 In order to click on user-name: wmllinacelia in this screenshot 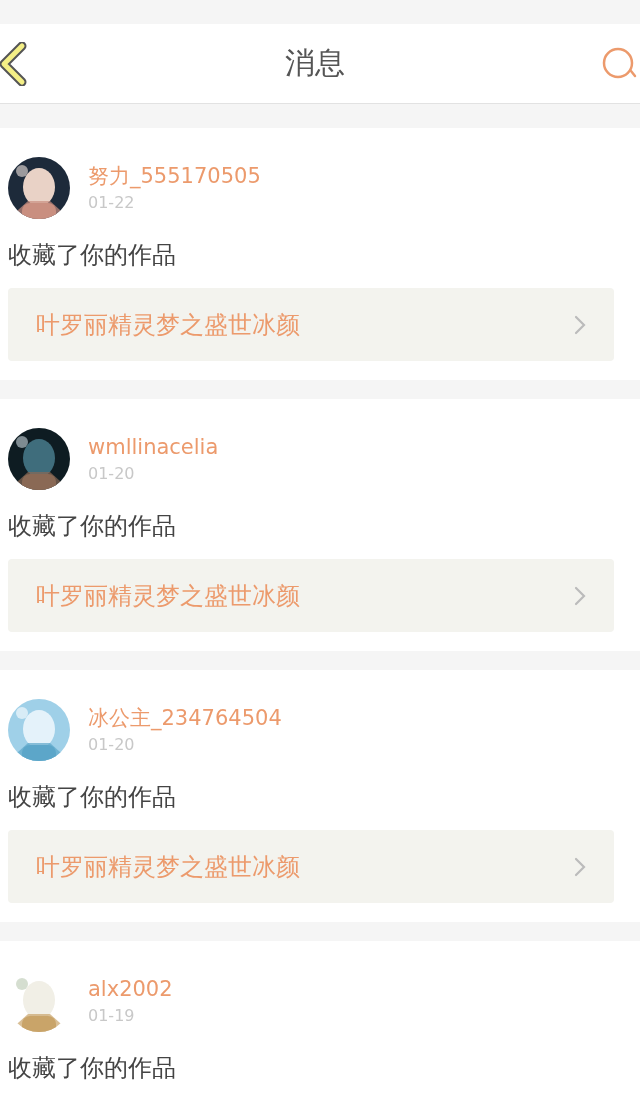, I will do `click(153, 447)`.